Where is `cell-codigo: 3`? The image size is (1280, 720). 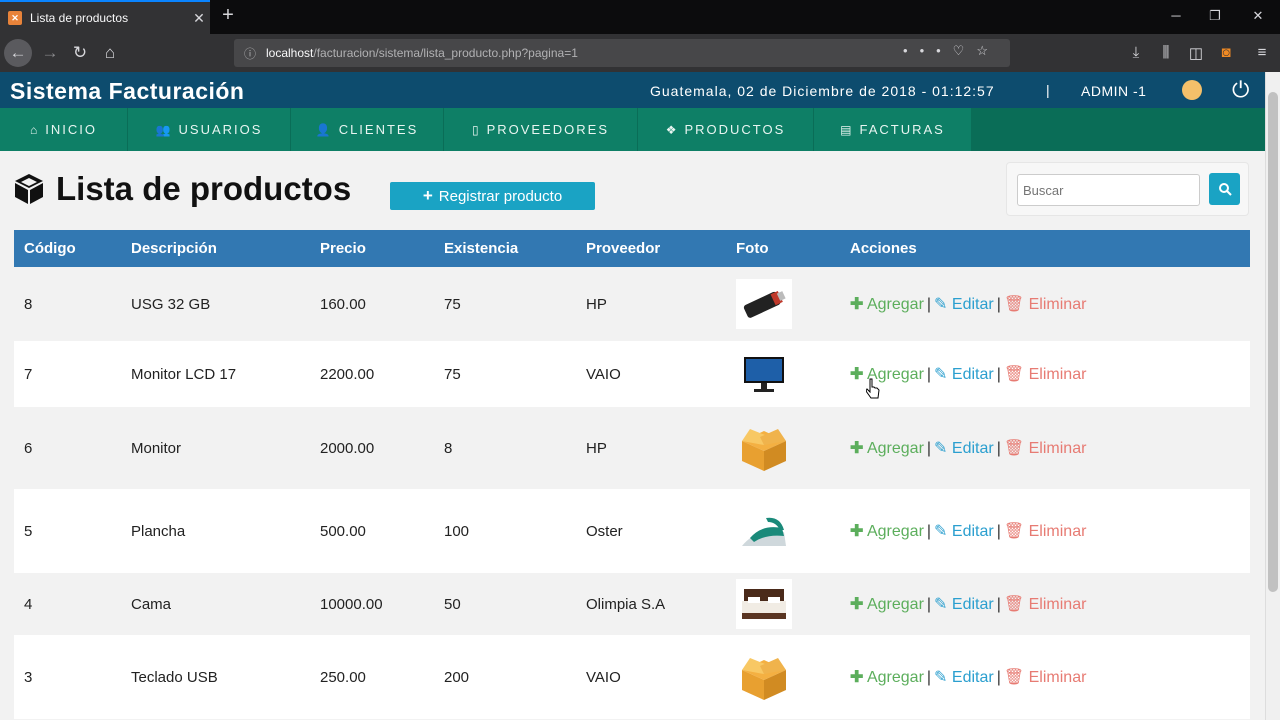 cell-codigo: 3 is located at coordinates (67, 677).